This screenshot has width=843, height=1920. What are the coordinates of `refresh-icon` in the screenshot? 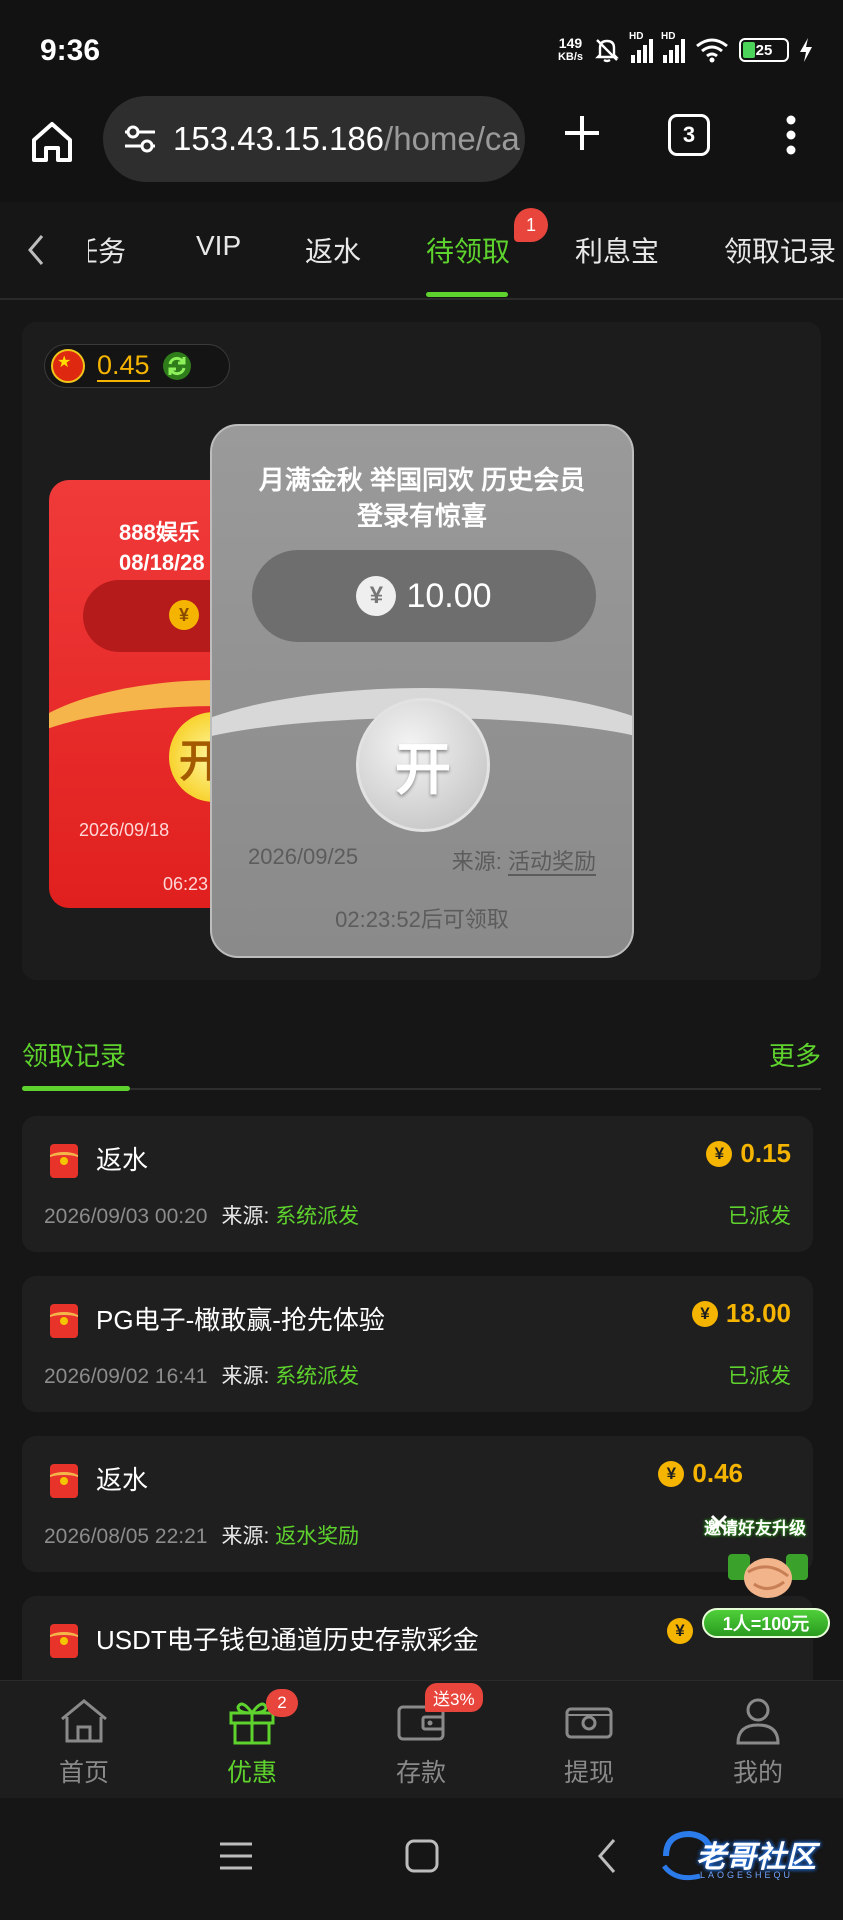 It's located at (177, 366).